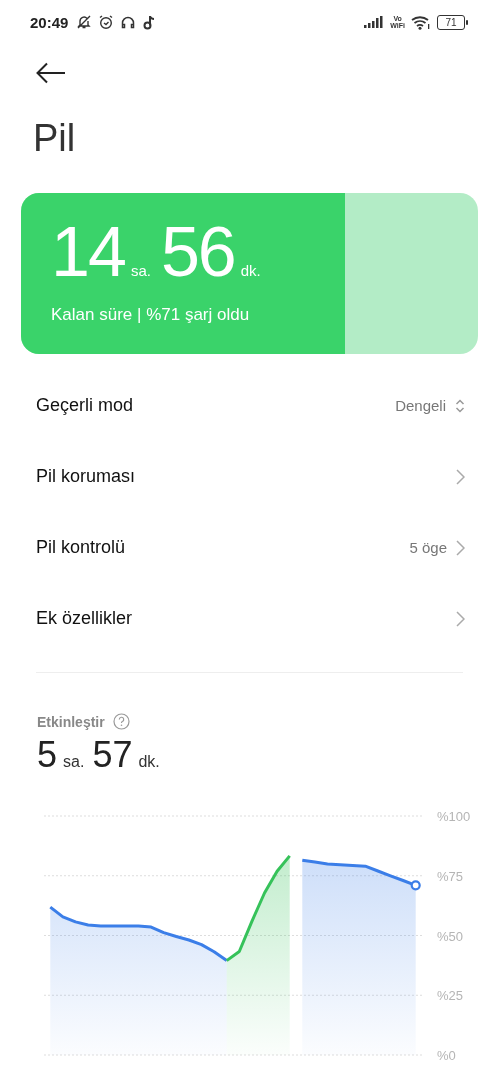  What do you see at coordinates (197, 252) in the screenshot?
I see `minutes-value: 56` at bounding box center [197, 252].